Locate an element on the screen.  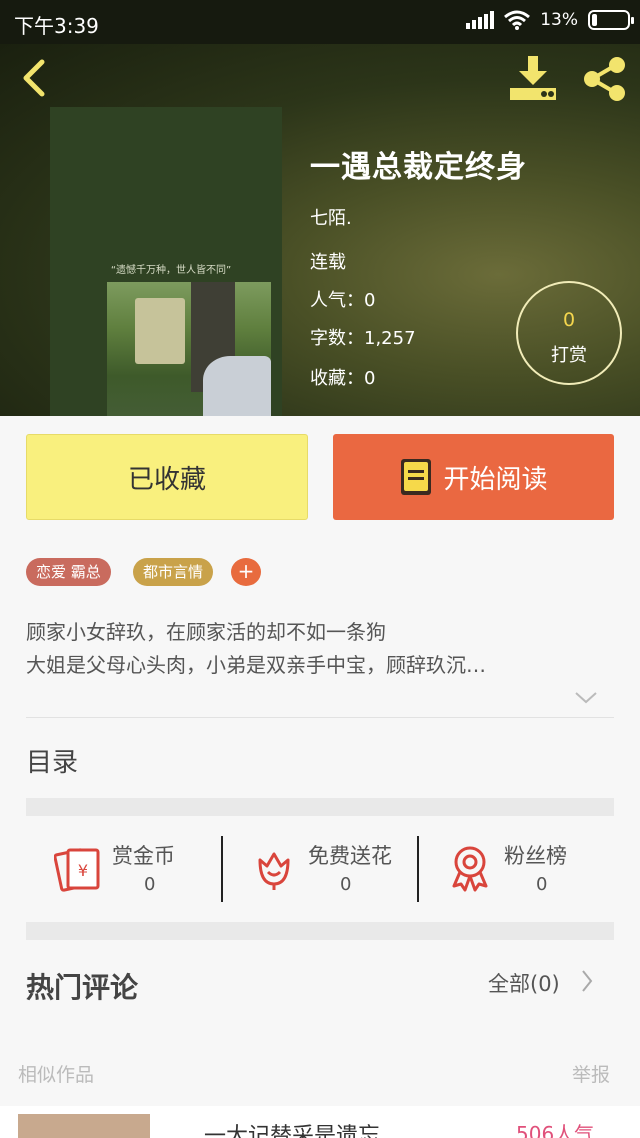
add-tag-button: + is located at coordinates (246, 572).